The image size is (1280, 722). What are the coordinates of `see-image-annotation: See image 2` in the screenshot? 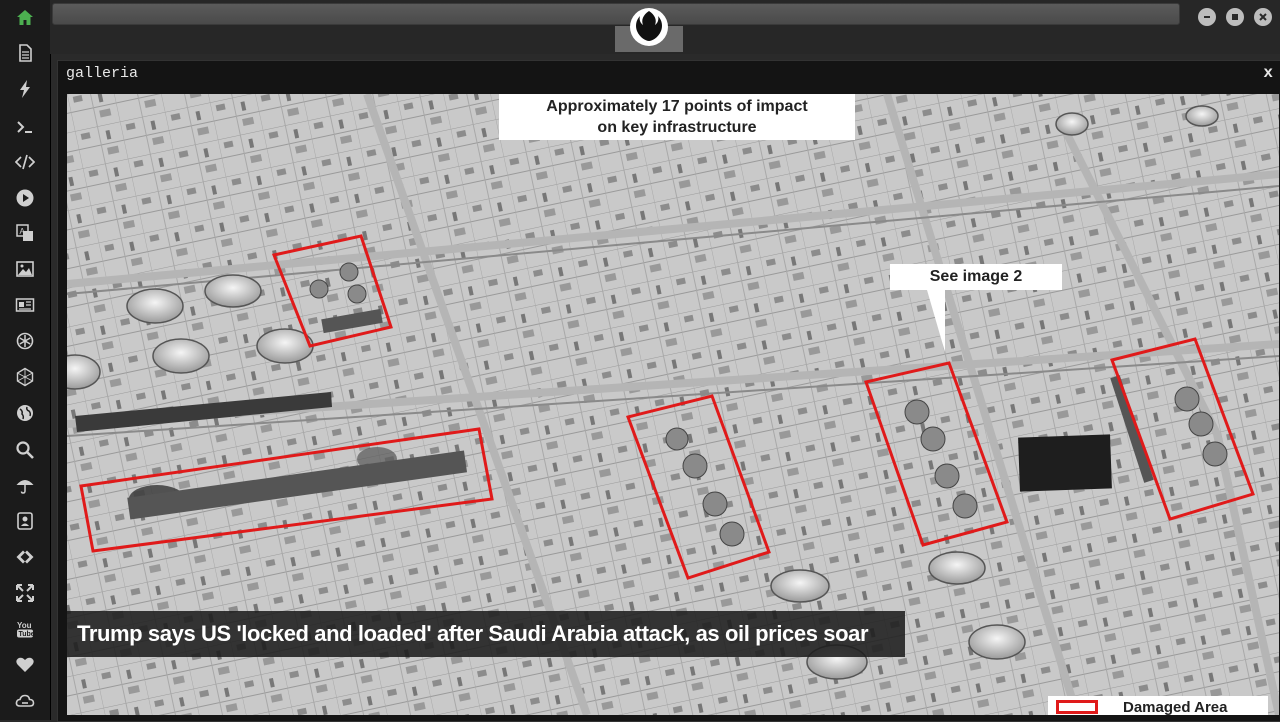 It's located at (976, 277).